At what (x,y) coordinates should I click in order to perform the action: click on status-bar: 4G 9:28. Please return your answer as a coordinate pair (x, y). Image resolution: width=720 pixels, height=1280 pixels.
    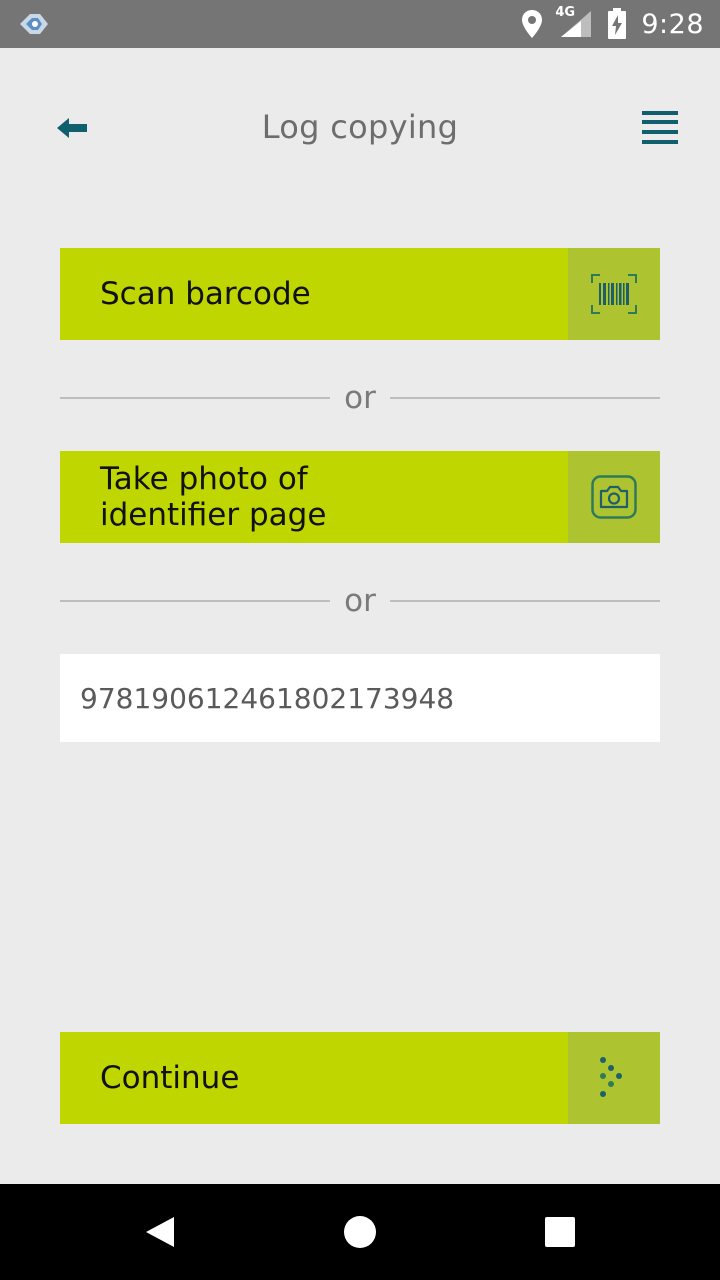
    Looking at the image, I should click on (360, 24).